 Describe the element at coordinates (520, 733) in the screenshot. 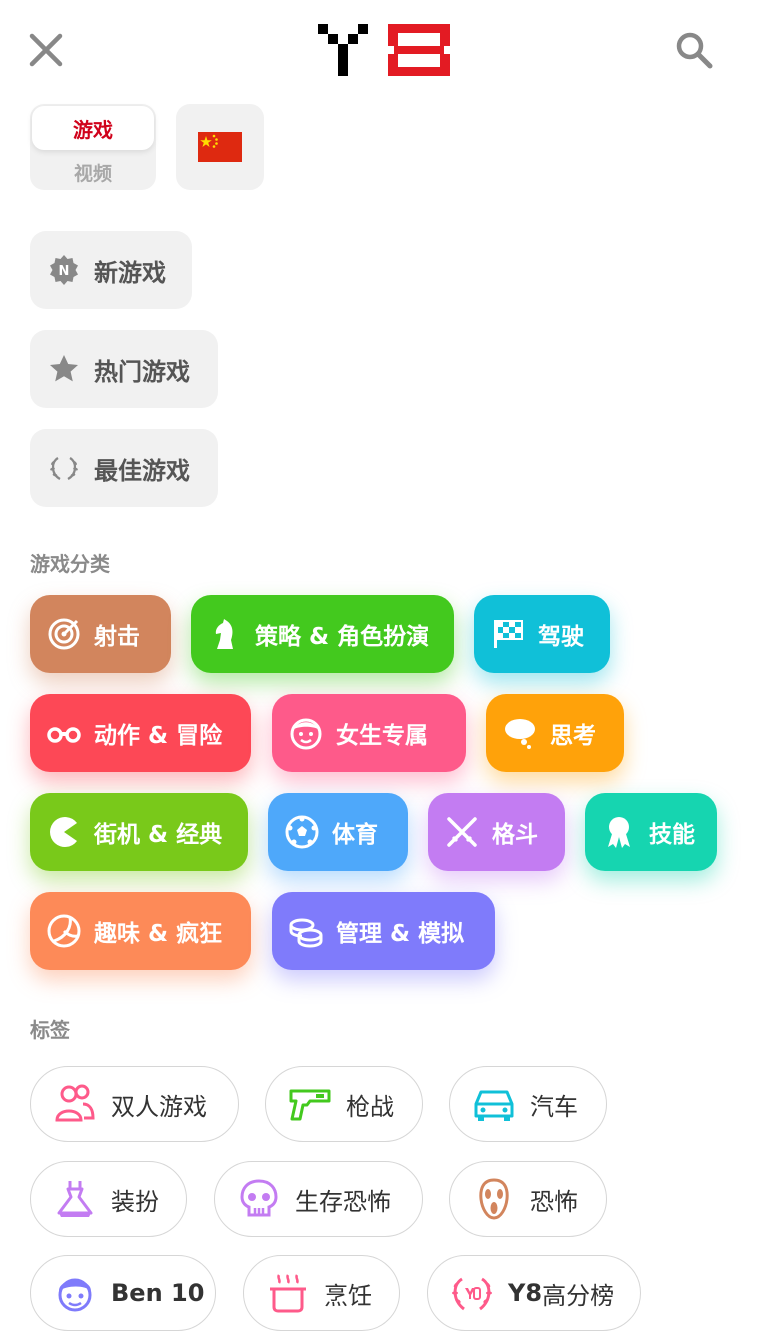

I see `thought-bubble-icon` at that location.